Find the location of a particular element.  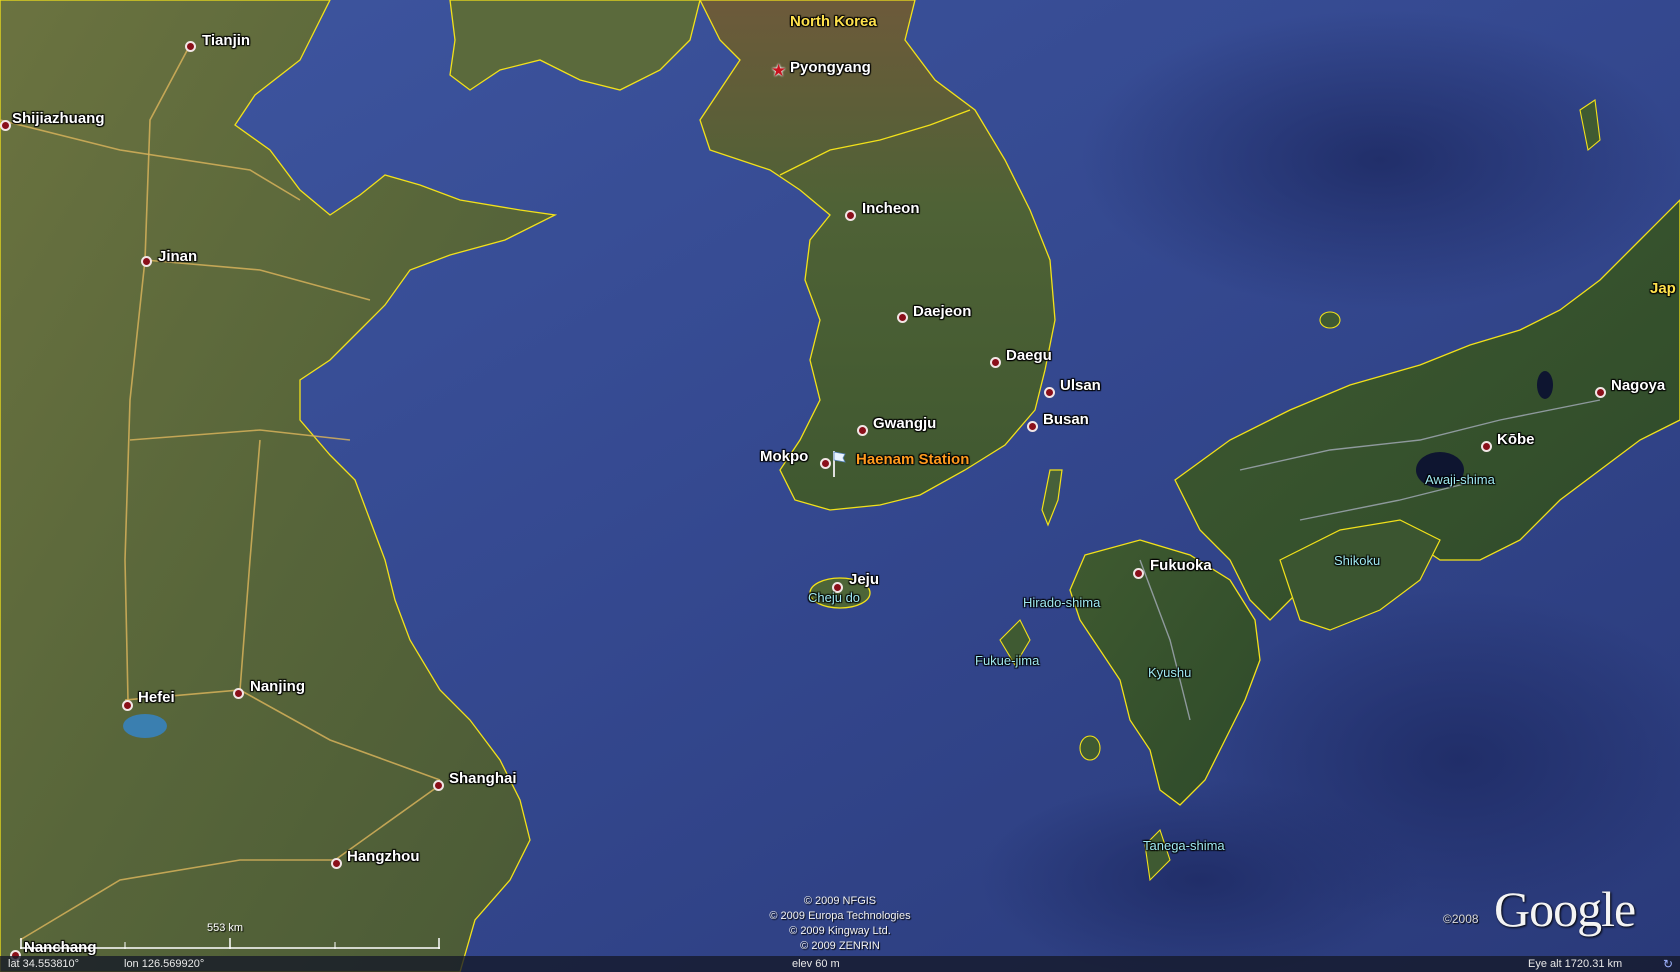

city-marker-hefei is located at coordinates (127, 705).